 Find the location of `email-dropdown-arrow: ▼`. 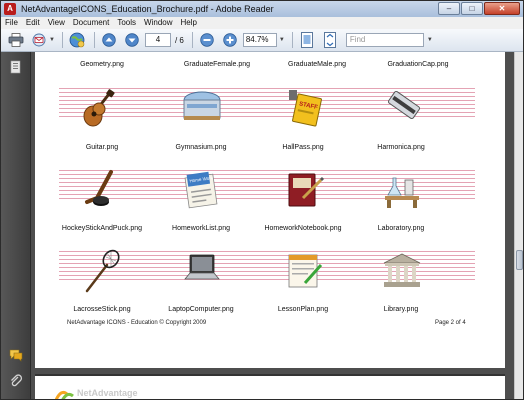

email-dropdown-arrow: ▼ is located at coordinates (52, 40).